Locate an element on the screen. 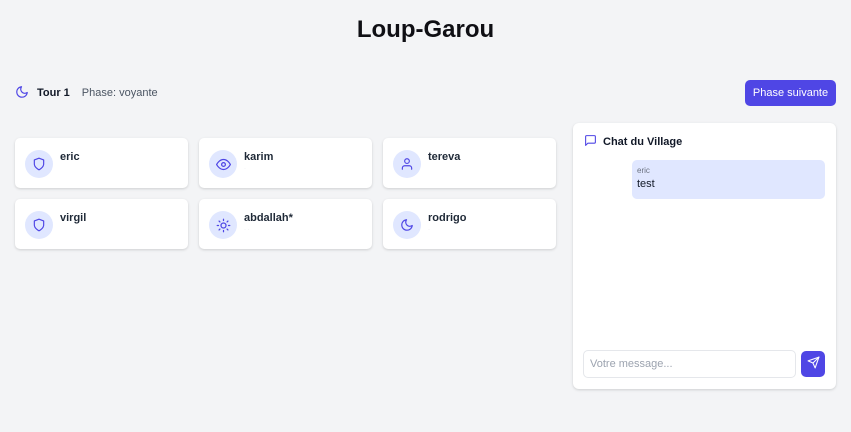 The width and height of the screenshot is (851, 432). send-icon is located at coordinates (813, 364).